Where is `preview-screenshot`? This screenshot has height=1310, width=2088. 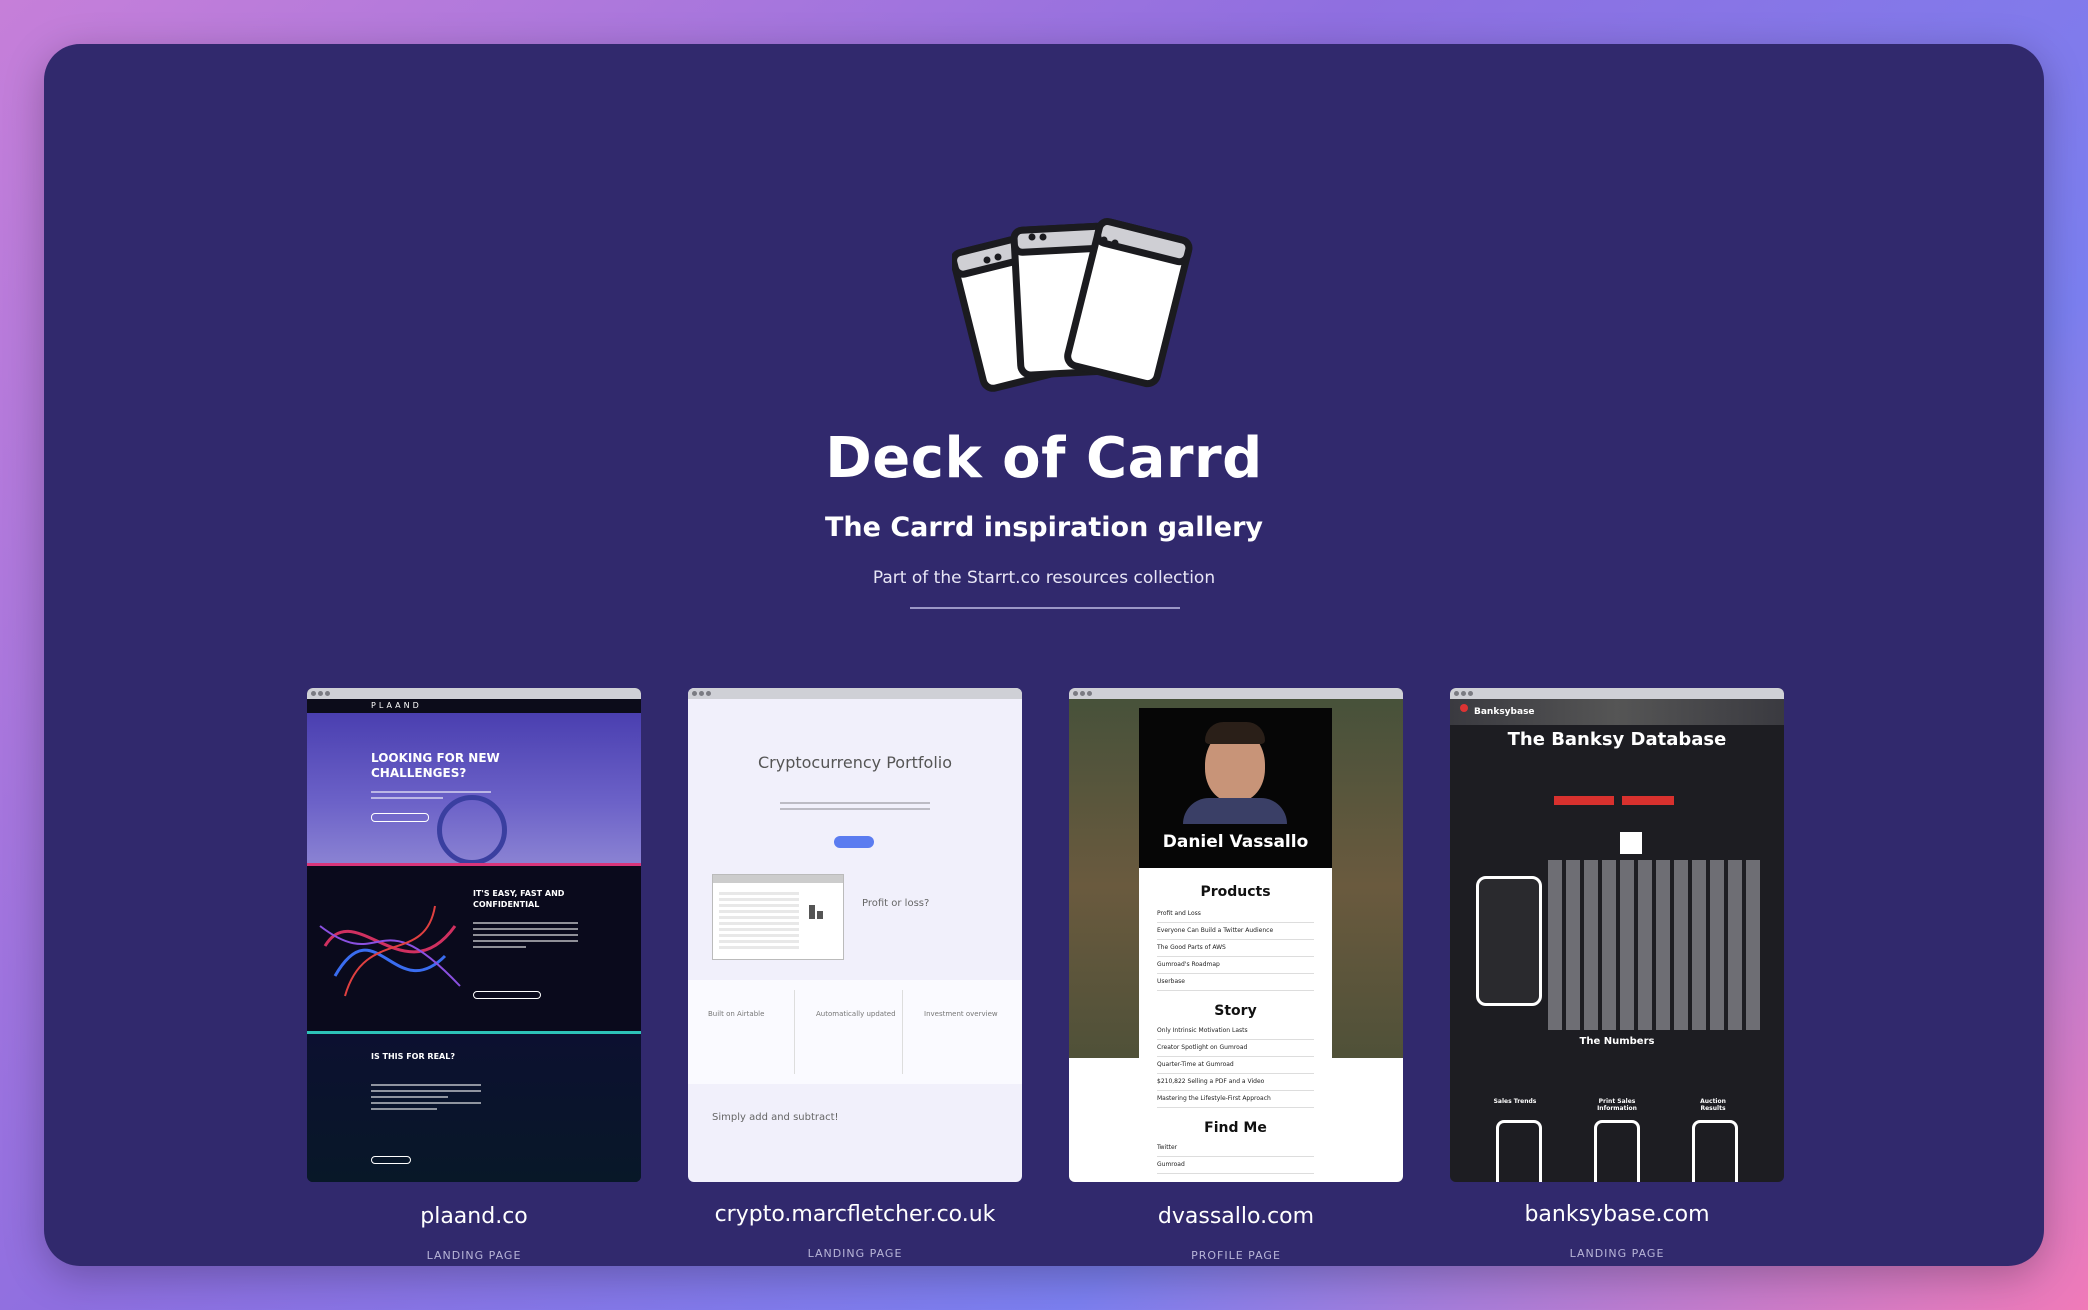 preview-screenshot is located at coordinates (778, 917).